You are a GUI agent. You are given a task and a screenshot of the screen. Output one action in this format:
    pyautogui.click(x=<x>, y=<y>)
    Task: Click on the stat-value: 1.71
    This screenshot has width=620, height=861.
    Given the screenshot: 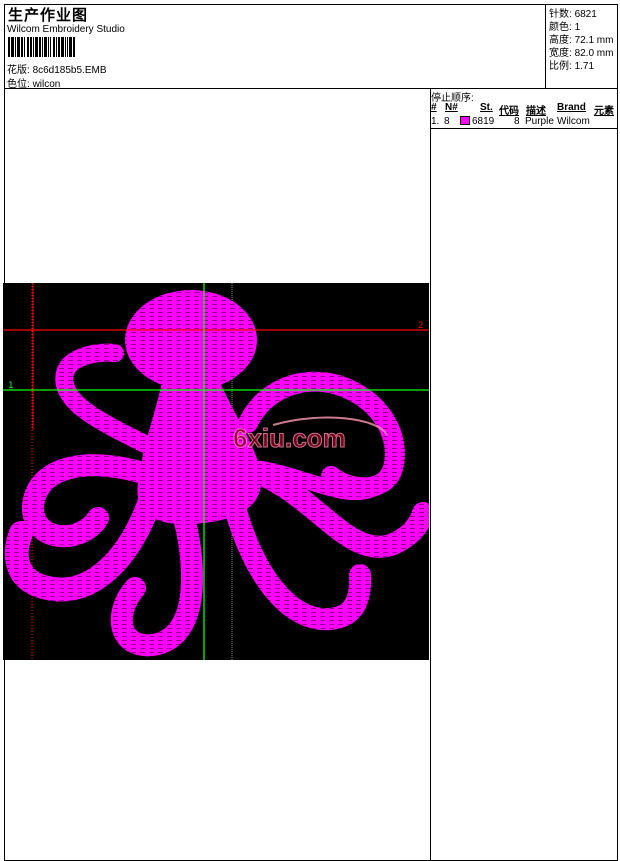 What is the action you would take?
    pyautogui.click(x=584, y=66)
    